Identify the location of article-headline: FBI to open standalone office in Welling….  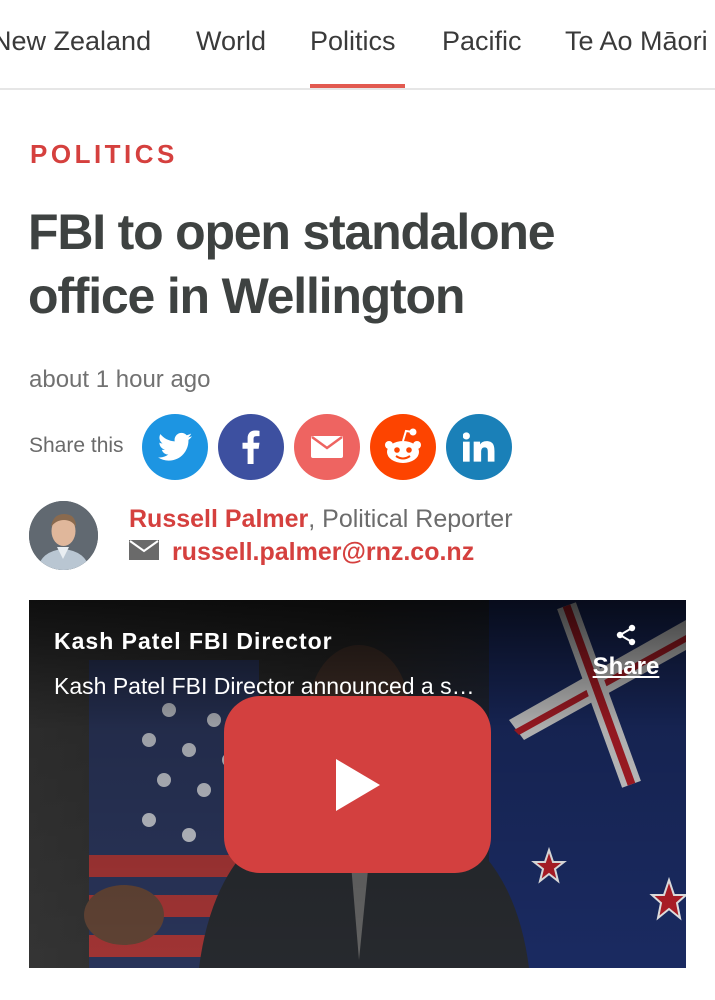
(358, 264).